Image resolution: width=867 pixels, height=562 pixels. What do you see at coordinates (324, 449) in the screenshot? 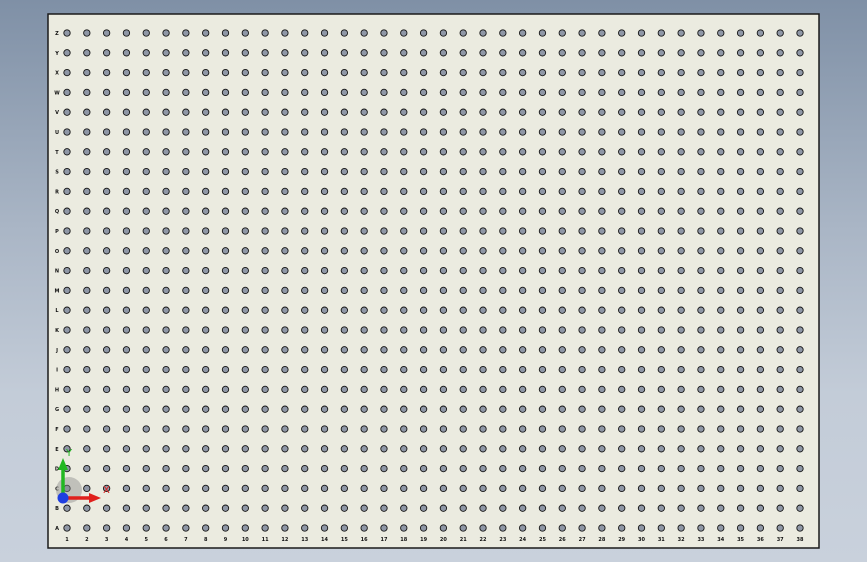
I see `hole-E14` at bounding box center [324, 449].